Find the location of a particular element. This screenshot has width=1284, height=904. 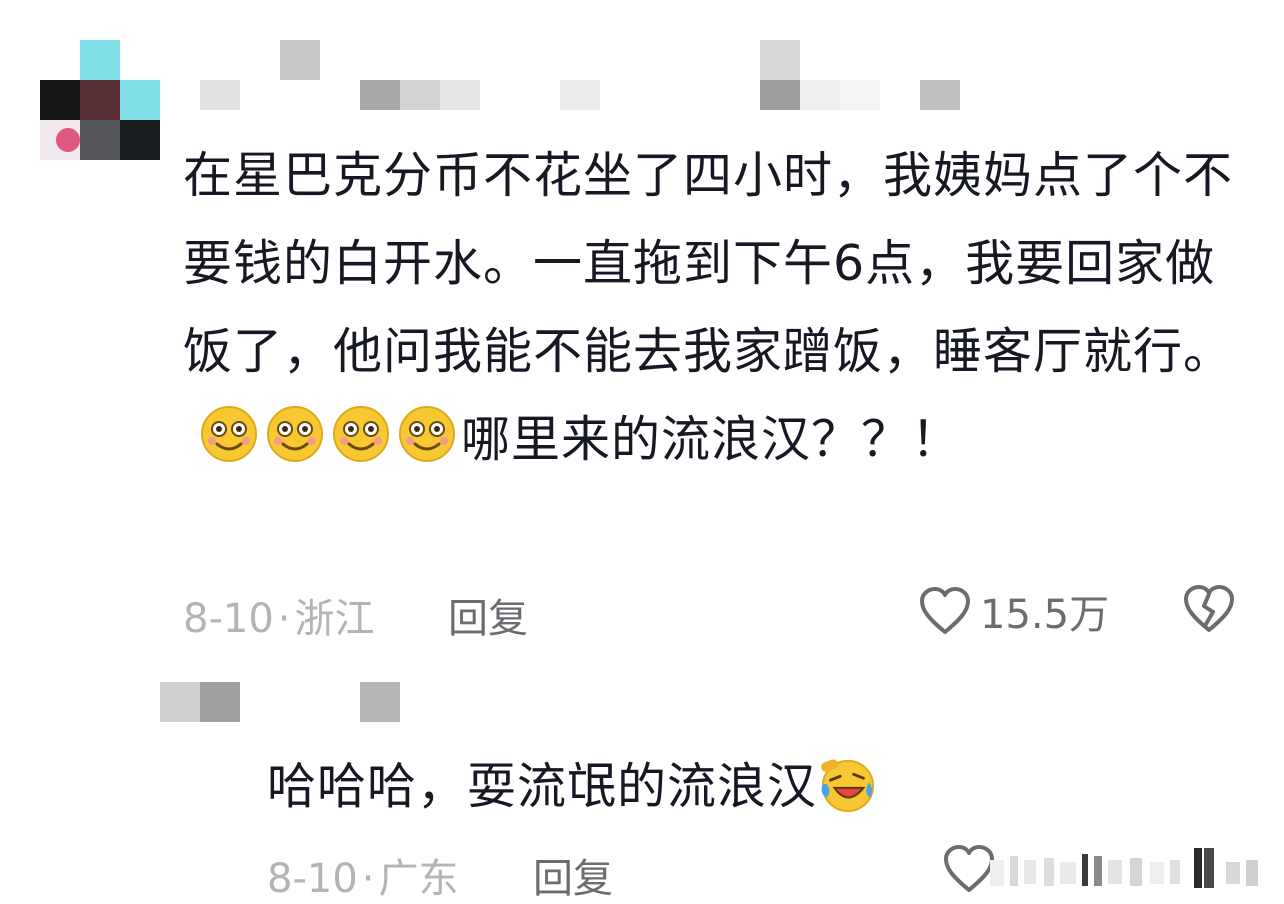

comment-emoji-row is located at coordinates (328, 434).